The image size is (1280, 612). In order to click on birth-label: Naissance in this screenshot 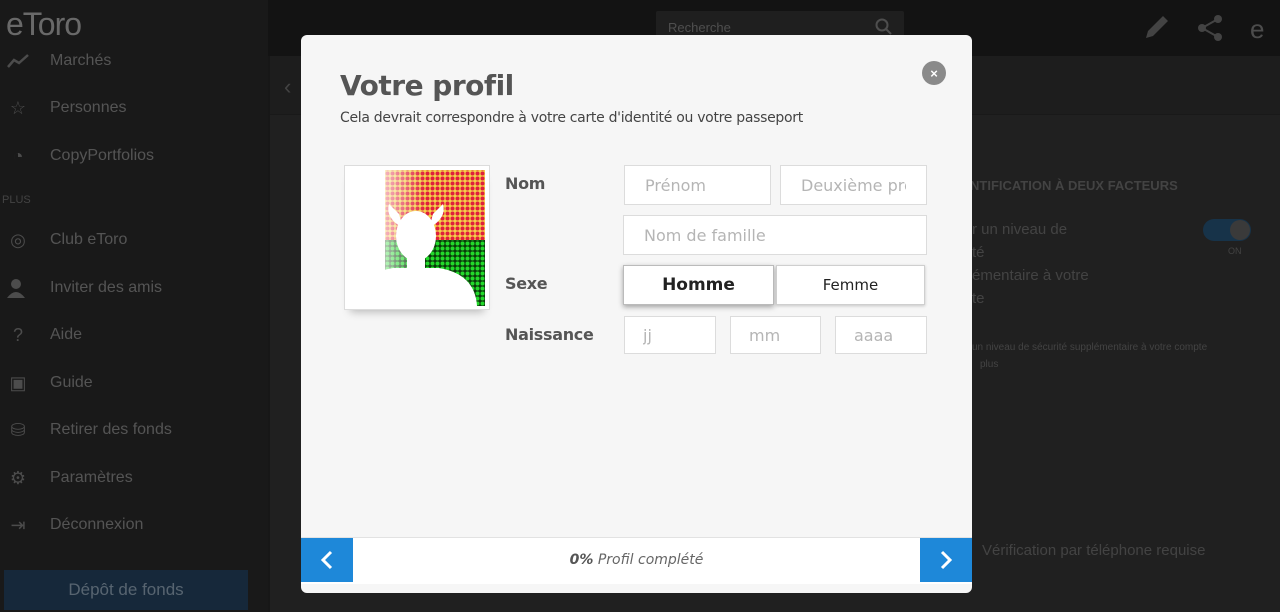, I will do `click(549, 334)`.